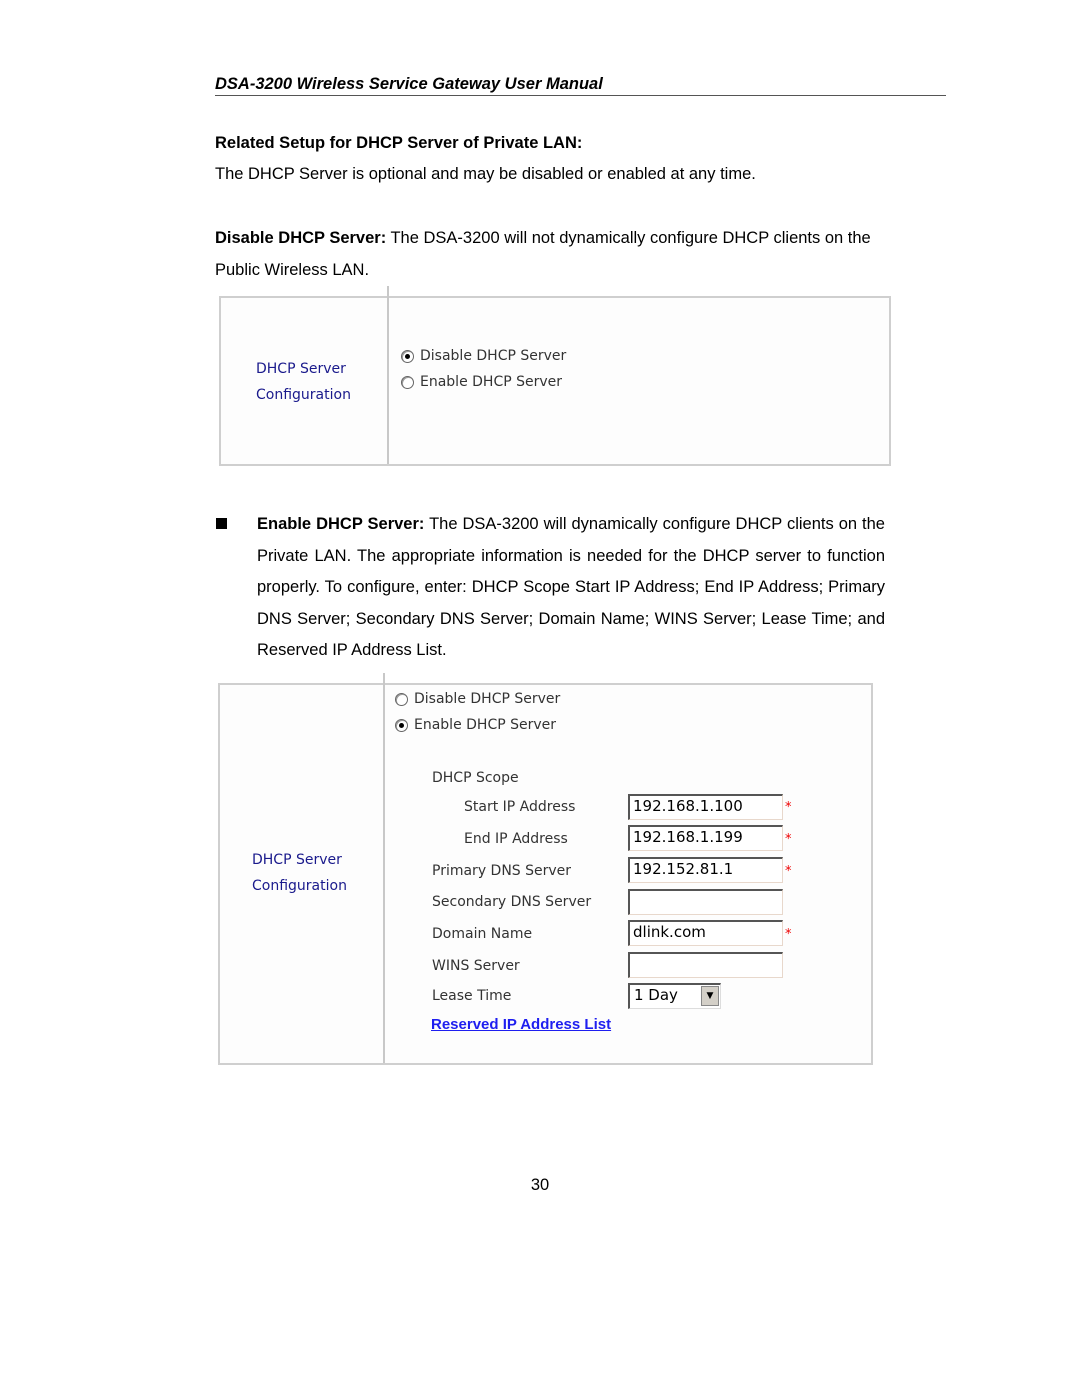 The image size is (1080, 1397). I want to click on reserved-ip-list-link: Reserved IP Address List, so click(521, 1024).